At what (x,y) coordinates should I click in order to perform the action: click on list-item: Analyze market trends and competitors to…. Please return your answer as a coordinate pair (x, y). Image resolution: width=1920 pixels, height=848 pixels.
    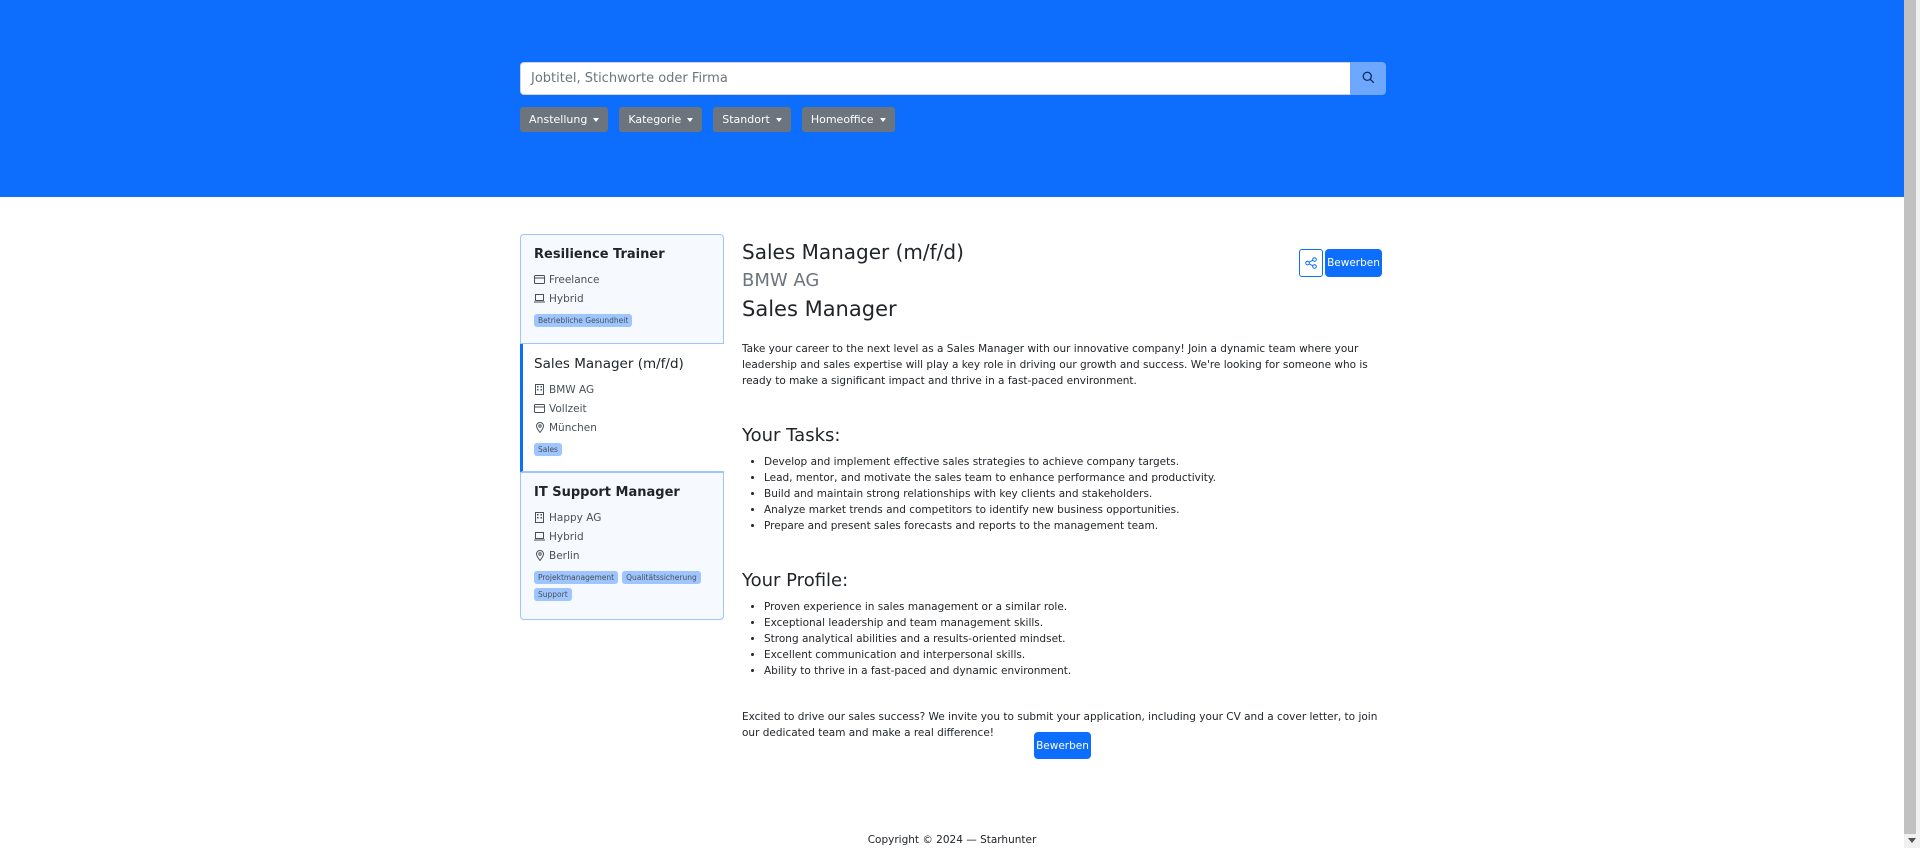
    Looking at the image, I should click on (1075, 510).